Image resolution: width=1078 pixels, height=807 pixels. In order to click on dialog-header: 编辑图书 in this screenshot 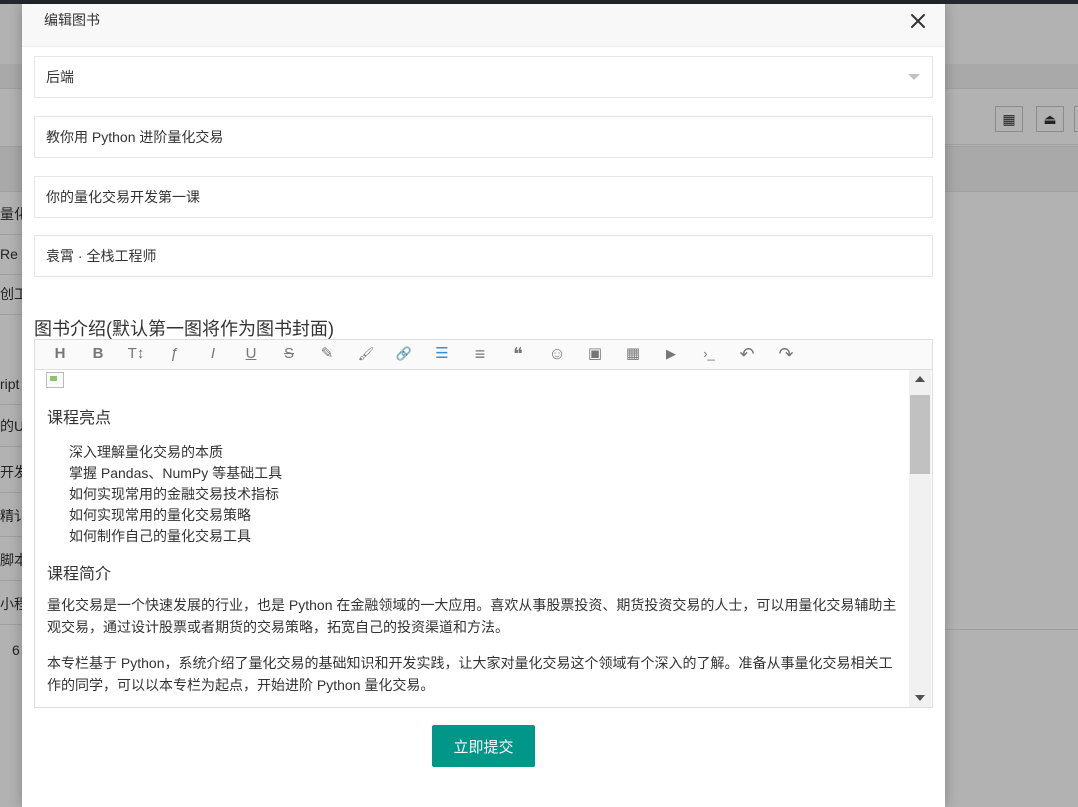, I will do `click(483, 25)`.